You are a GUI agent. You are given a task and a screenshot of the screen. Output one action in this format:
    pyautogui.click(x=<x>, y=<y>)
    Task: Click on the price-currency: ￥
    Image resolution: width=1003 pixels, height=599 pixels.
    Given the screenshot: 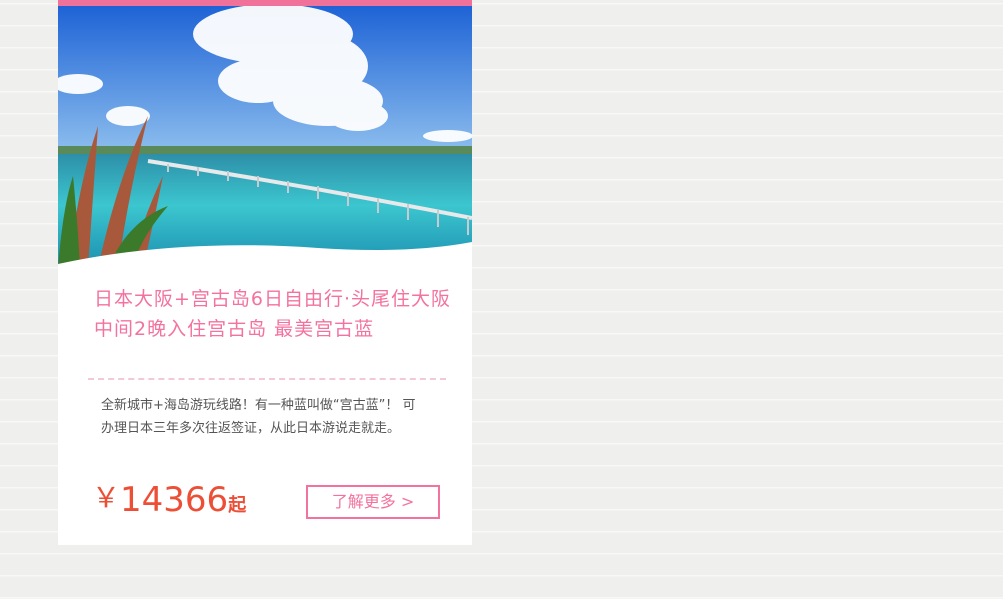 What is the action you would take?
    pyautogui.click(x=106, y=497)
    